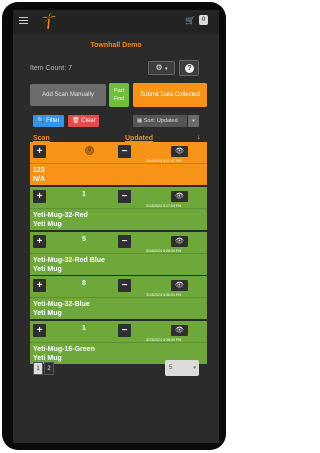 The height and width of the screenshot is (453, 320). I want to click on column-header-scan: Scan, so click(41, 138).